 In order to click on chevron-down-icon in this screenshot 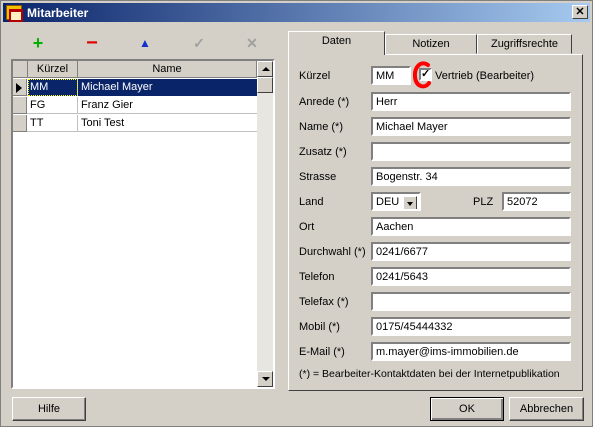, I will do `click(410, 204)`.